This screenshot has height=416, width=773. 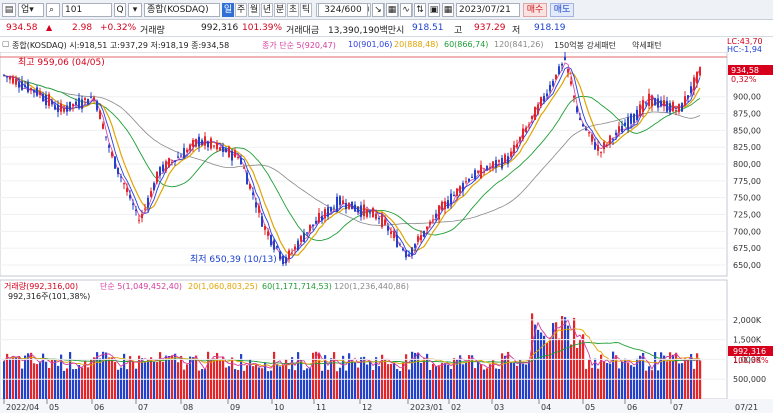 I want to click on period-tab-1: 주, so click(x=241, y=10).